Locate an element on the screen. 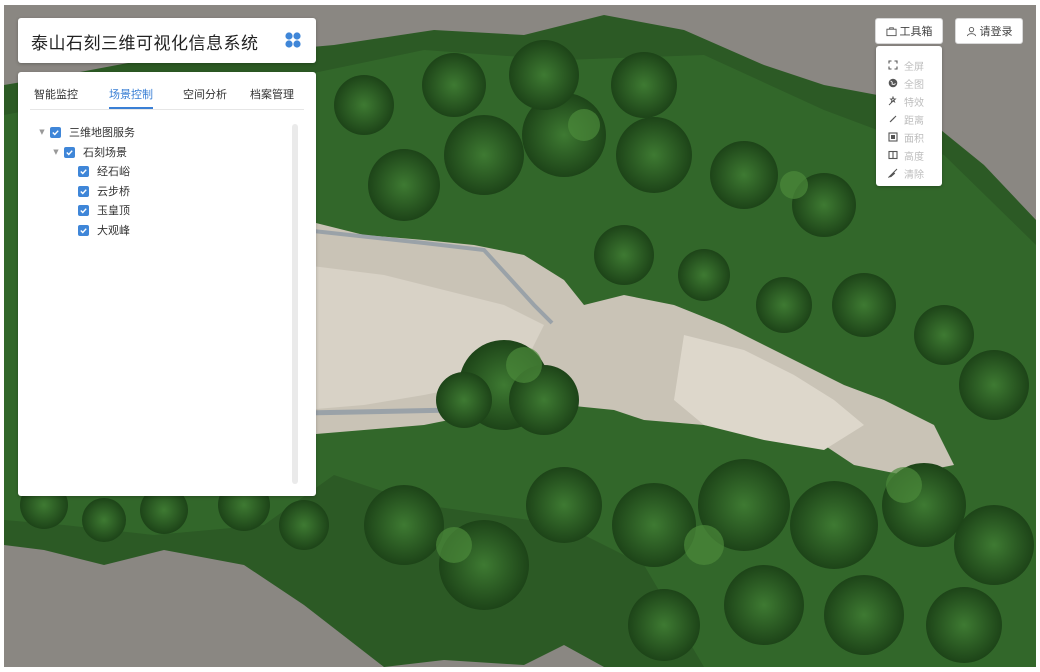  tab-smart-monitoring: 智能监控 is located at coordinates (56, 94).